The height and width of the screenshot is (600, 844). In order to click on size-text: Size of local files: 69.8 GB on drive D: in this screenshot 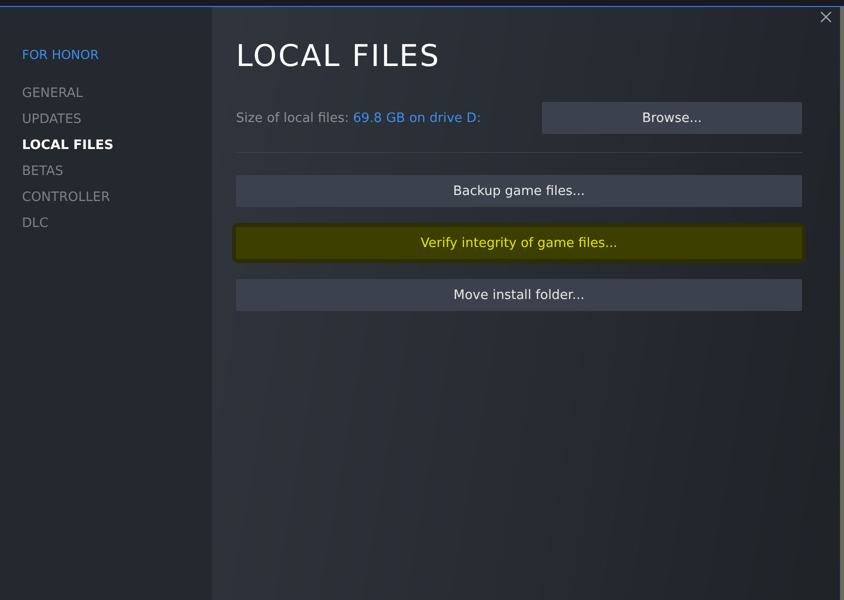, I will do `click(358, 118)`.